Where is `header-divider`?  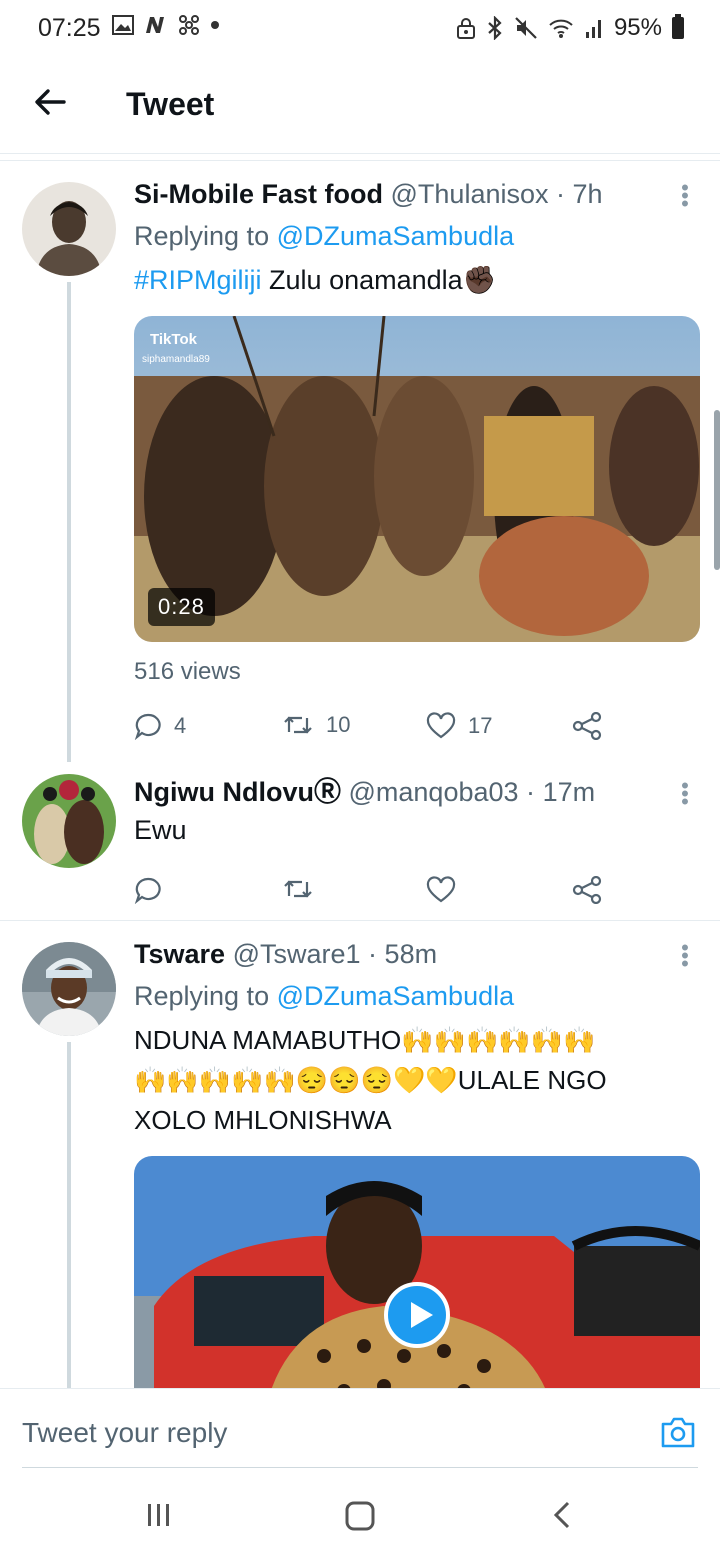 header-divider is located at coordinates (360, 160).